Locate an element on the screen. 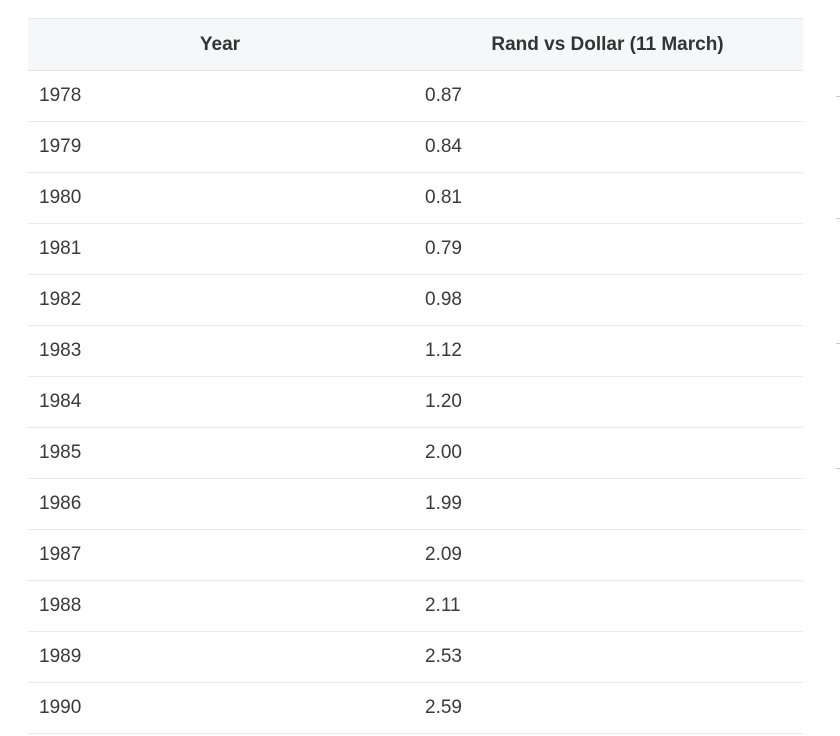  table-row: 1983 1.12 is located at coordinates (415, 351).